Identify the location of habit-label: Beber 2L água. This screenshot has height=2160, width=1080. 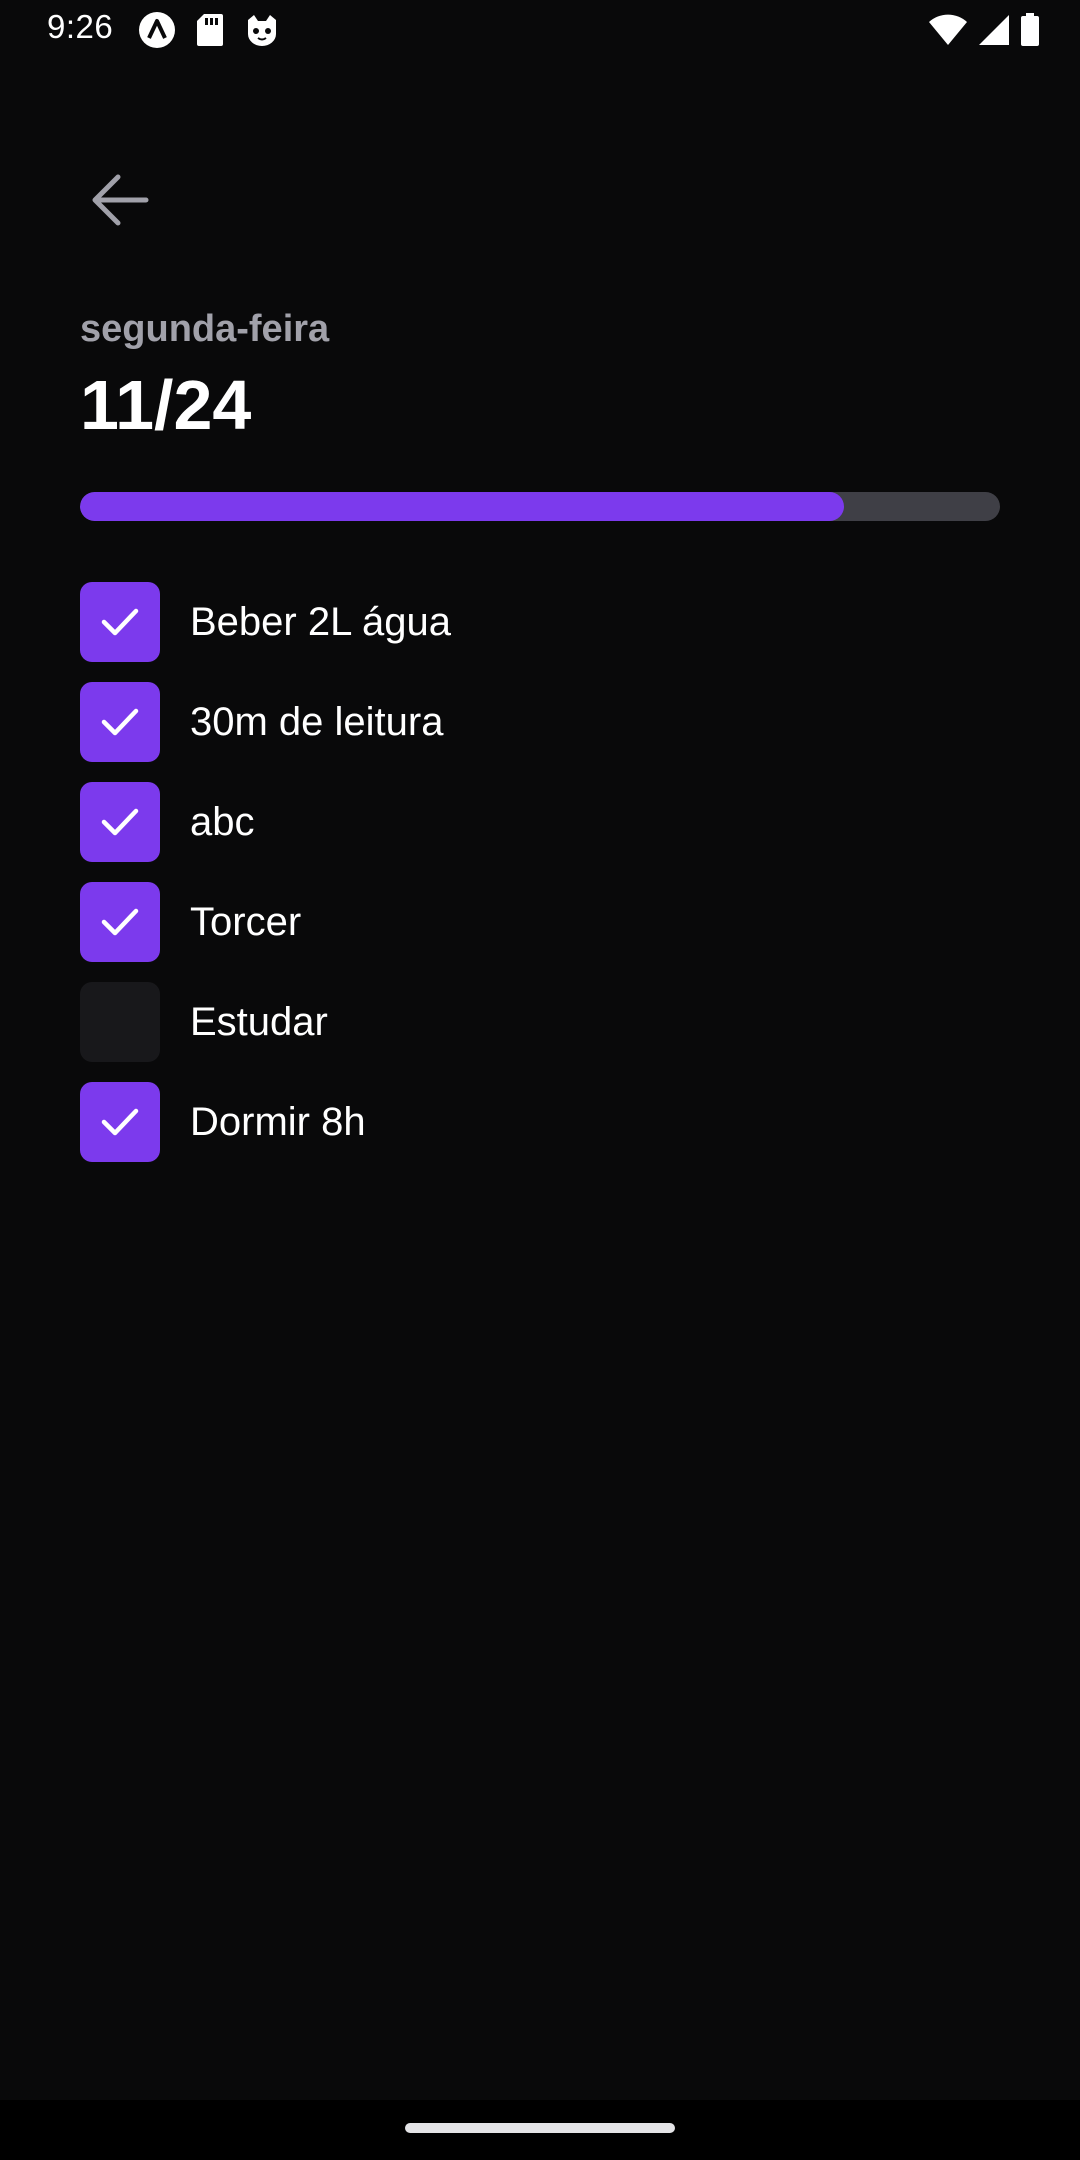
(320, 621).